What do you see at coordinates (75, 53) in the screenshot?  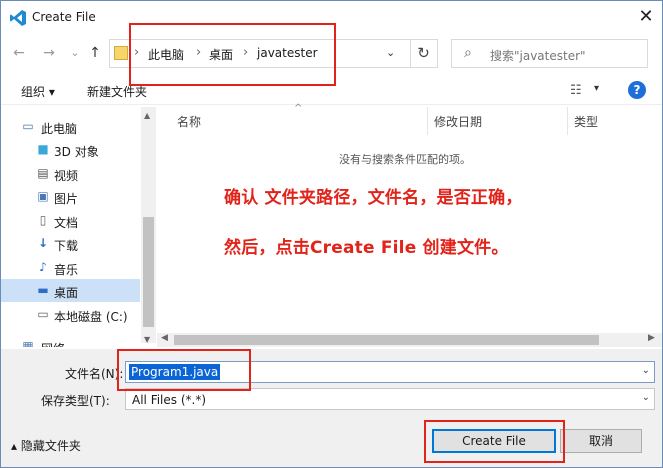 I see `recent-locations-dropdown-icon: ⌄` at bounding box center [75, 53].